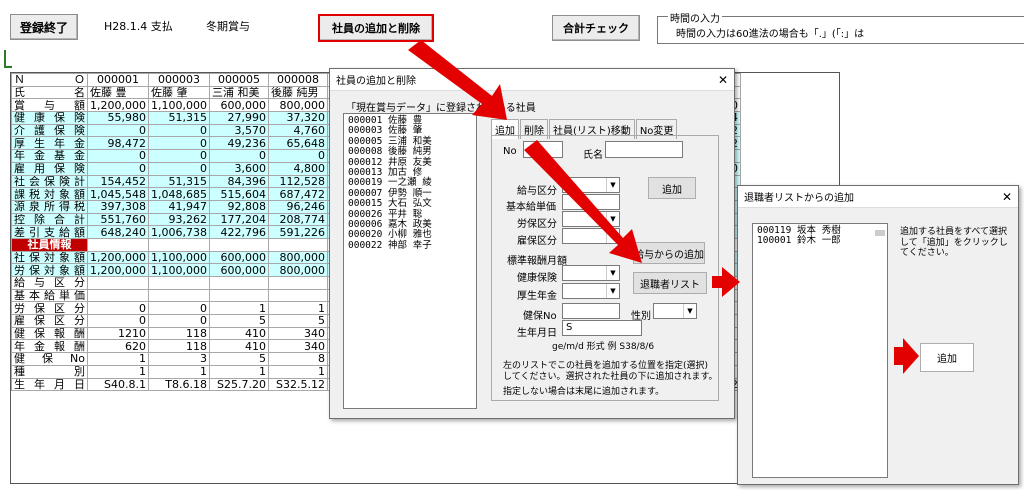  What do you see at coordinates (297, 168) in the screenshot?
I see `table-cell: 4,800` at bounding box center [297, 168].